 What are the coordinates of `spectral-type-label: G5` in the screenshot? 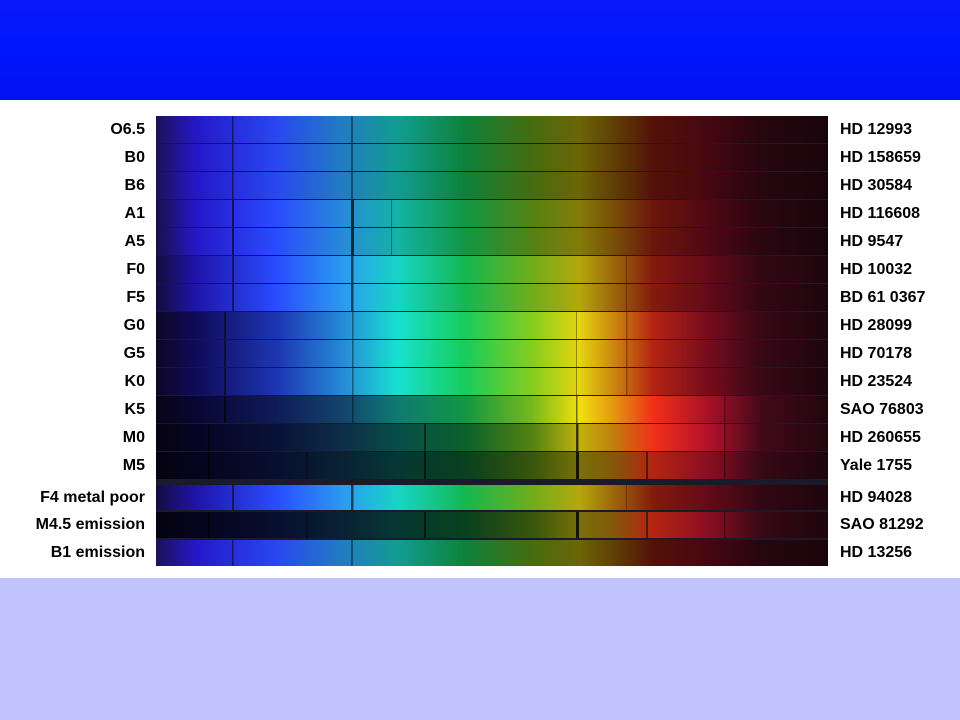 It's located at (134, 353).